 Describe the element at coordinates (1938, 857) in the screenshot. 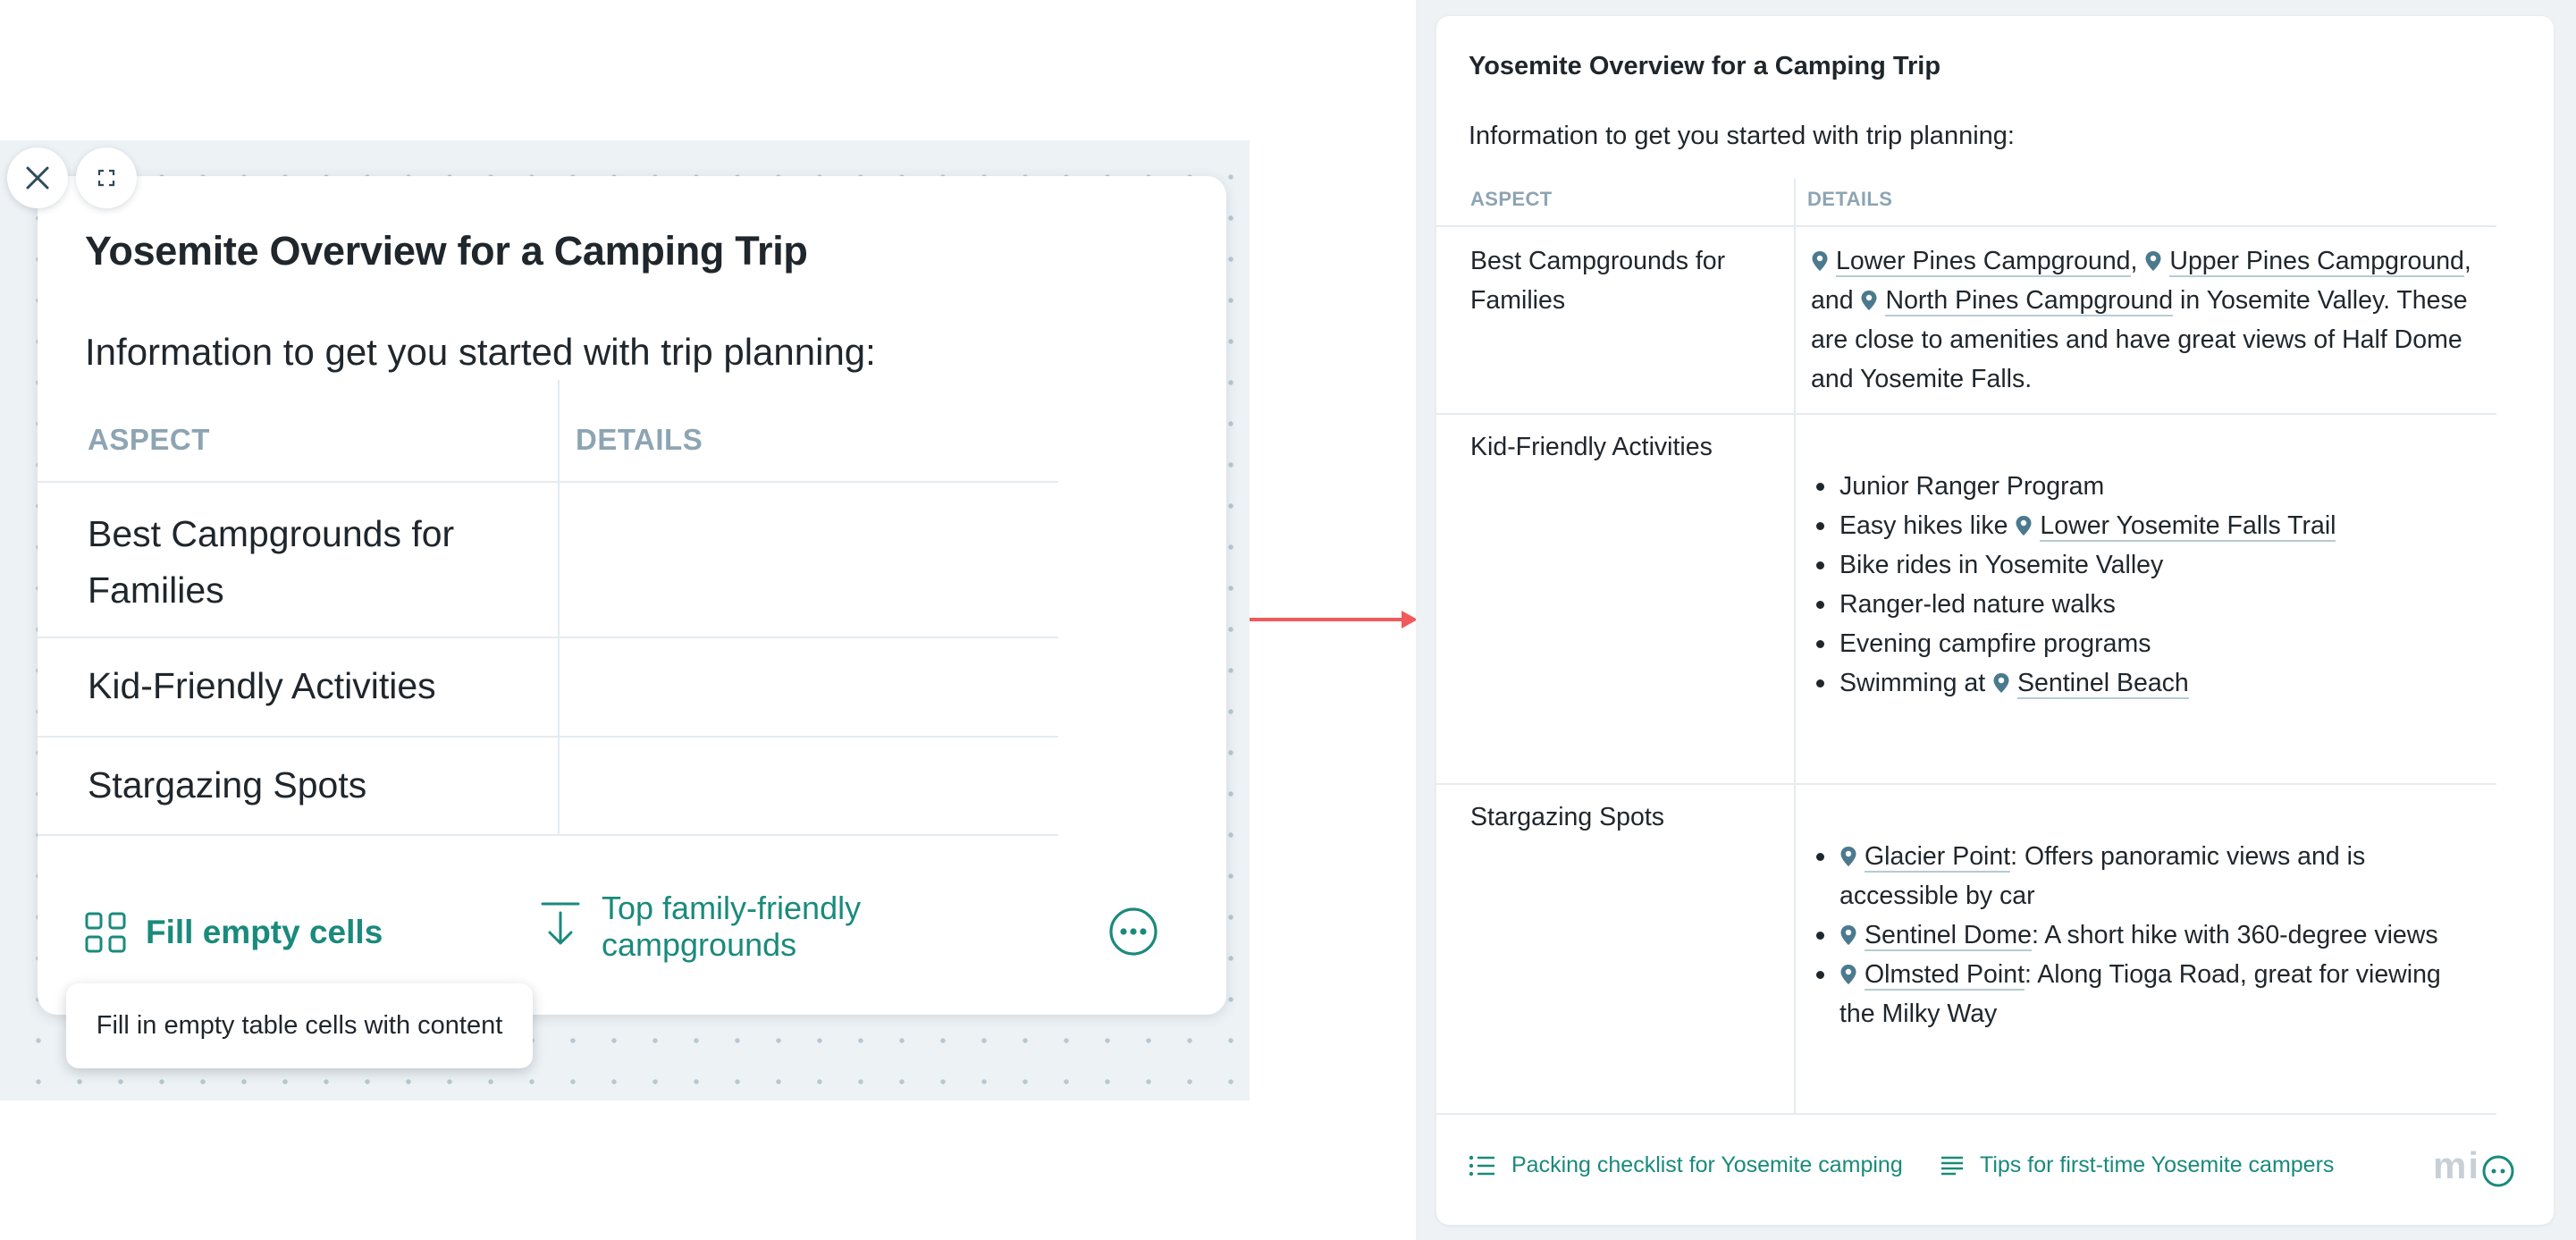

I see `place-link: Glacier Point` at that location.